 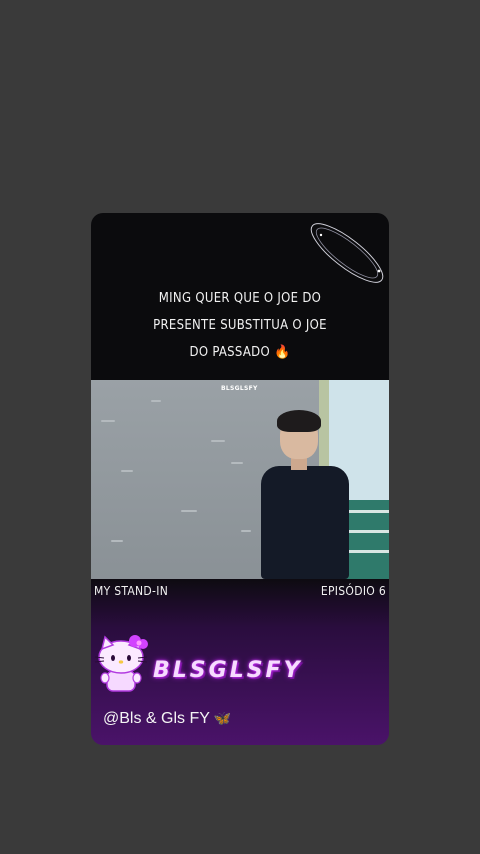 I want to click on orbit-rings-icon, so click(x=347, y=253).